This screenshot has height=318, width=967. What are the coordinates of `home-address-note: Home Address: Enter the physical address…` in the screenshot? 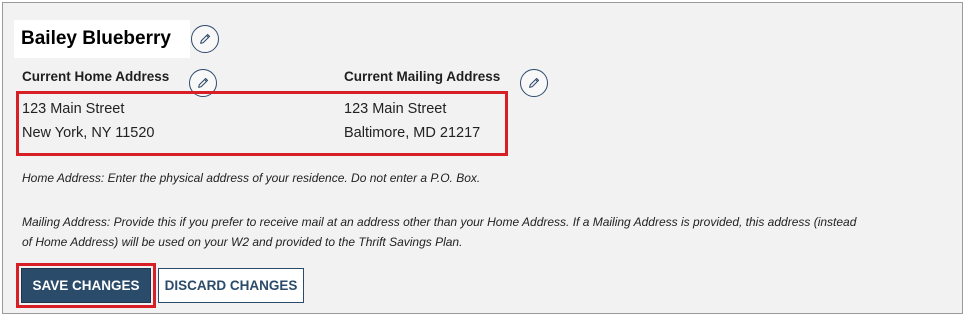 It's located at (251, 178).